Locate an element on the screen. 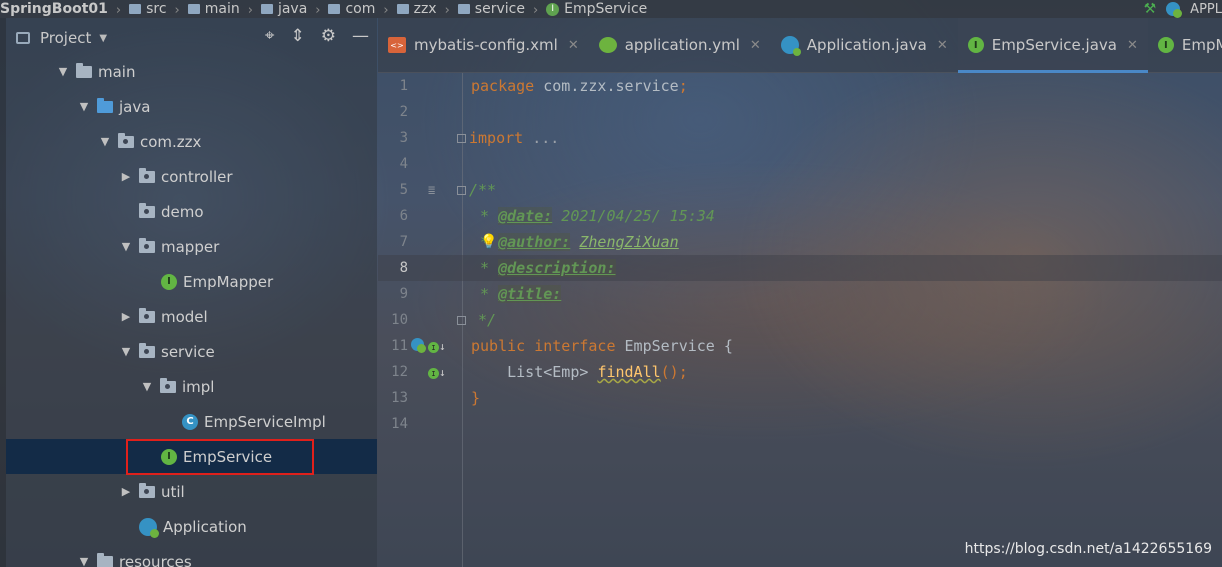 Image resolution: width=1222 pixels, height=567 pixels. line-number: 7 is located at coordinates (403, 242).